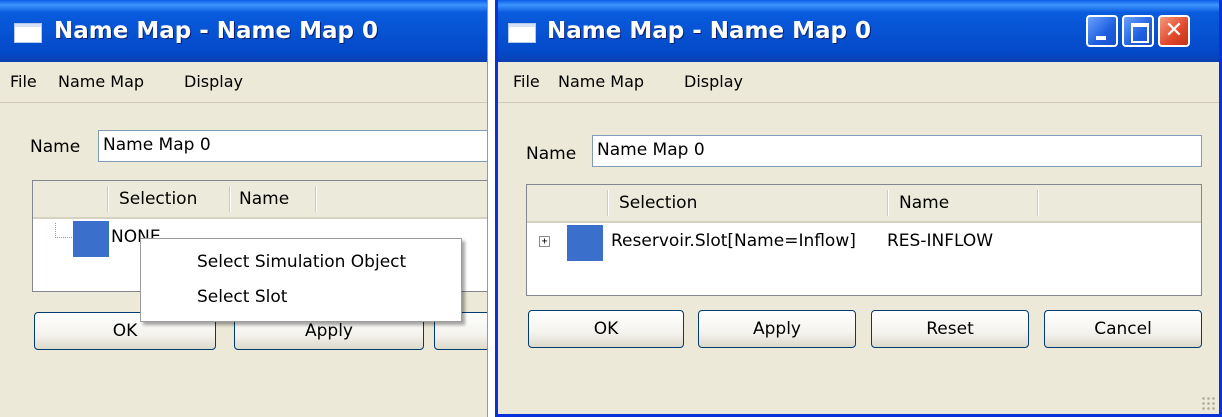  What do you see at coordinates (777, 329) in the screenshot?
I see `apply-button: Apply` at bounding box center [777, 329].